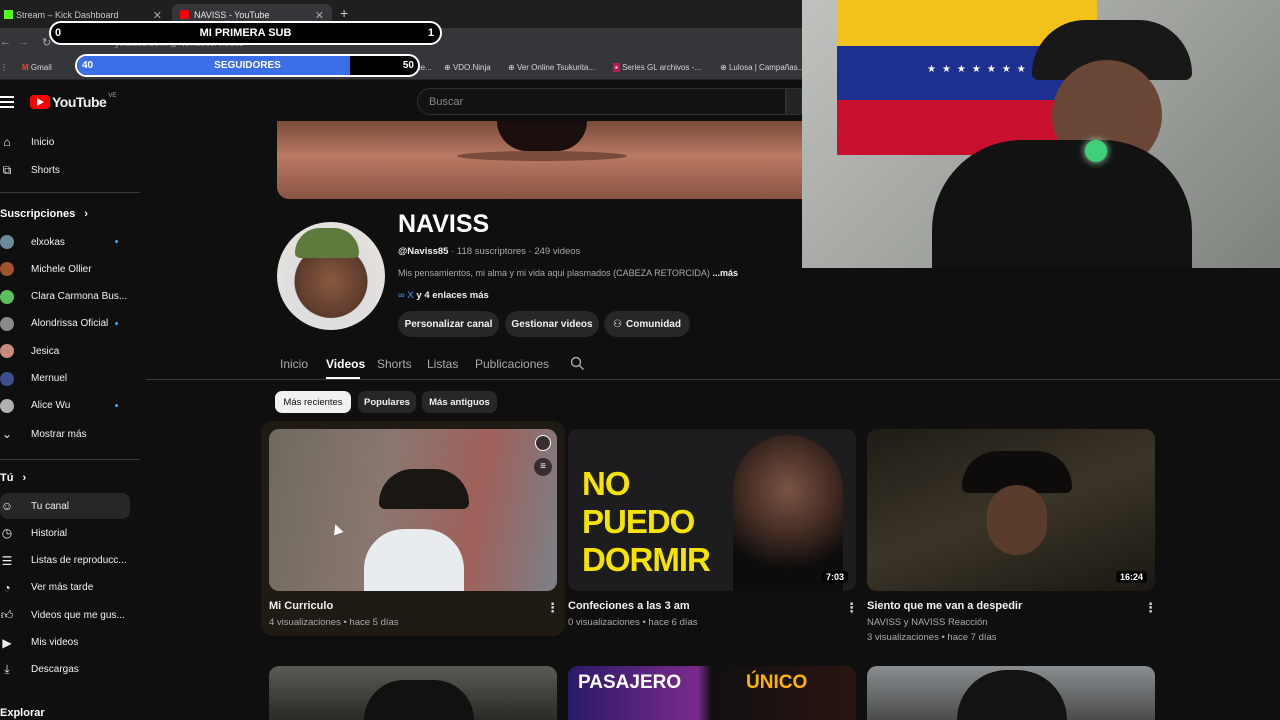  Describe the element at coordinates (13, 478) in the screenshot. I see `you-header: Tú ›` at that location.